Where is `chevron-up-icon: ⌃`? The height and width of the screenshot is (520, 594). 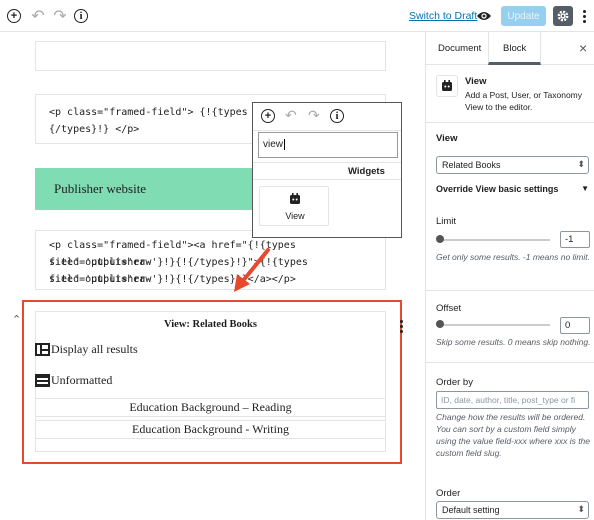
chevron-up-icon: ⌃ is located at coordinates (16, 319).